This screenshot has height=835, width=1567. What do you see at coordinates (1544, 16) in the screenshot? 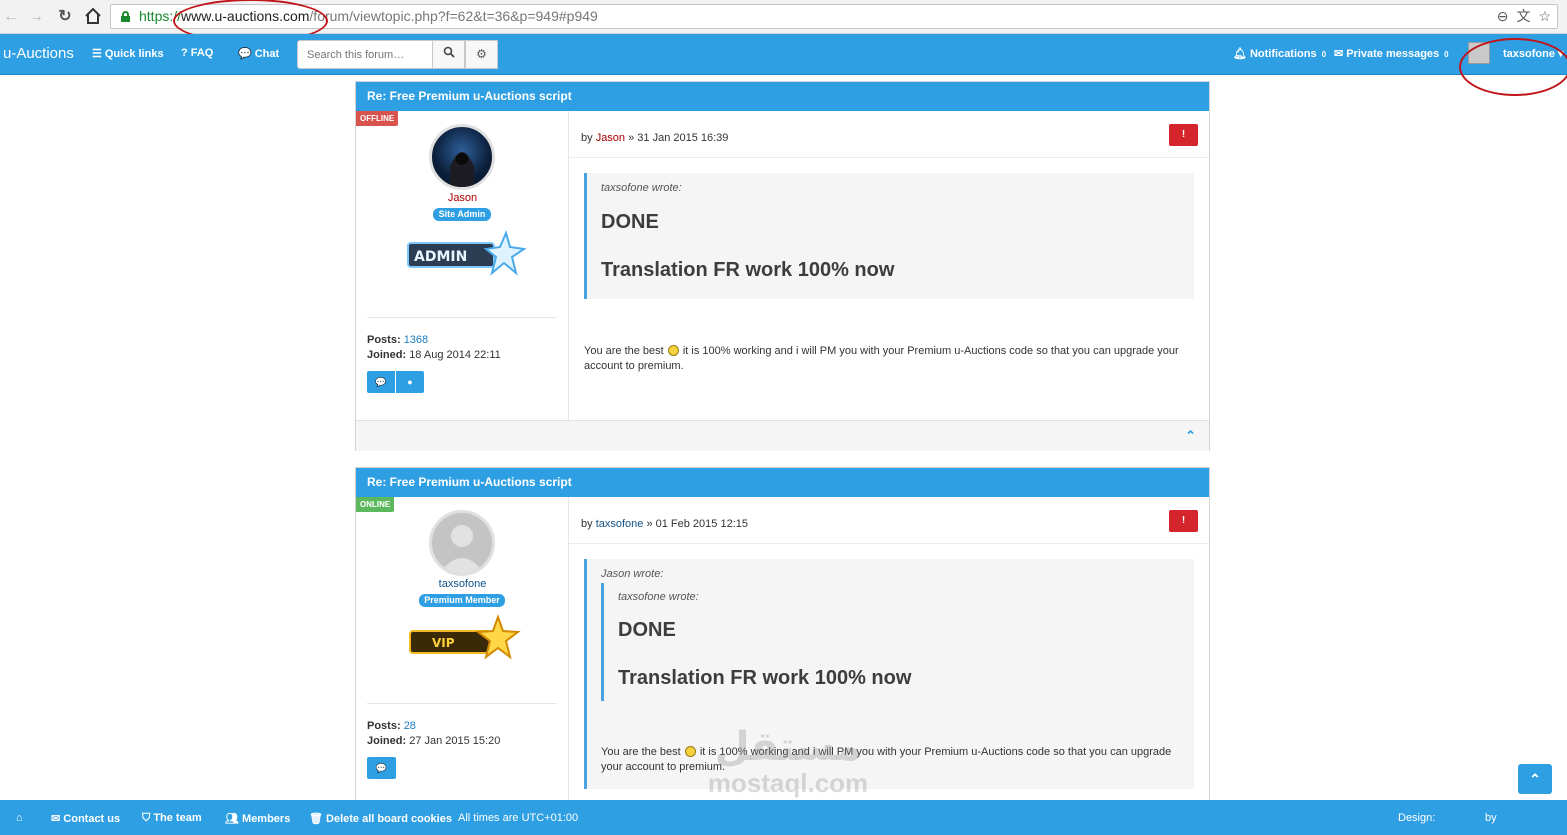
I see `star-icon: ☆` at bounding box center [1544, 16].